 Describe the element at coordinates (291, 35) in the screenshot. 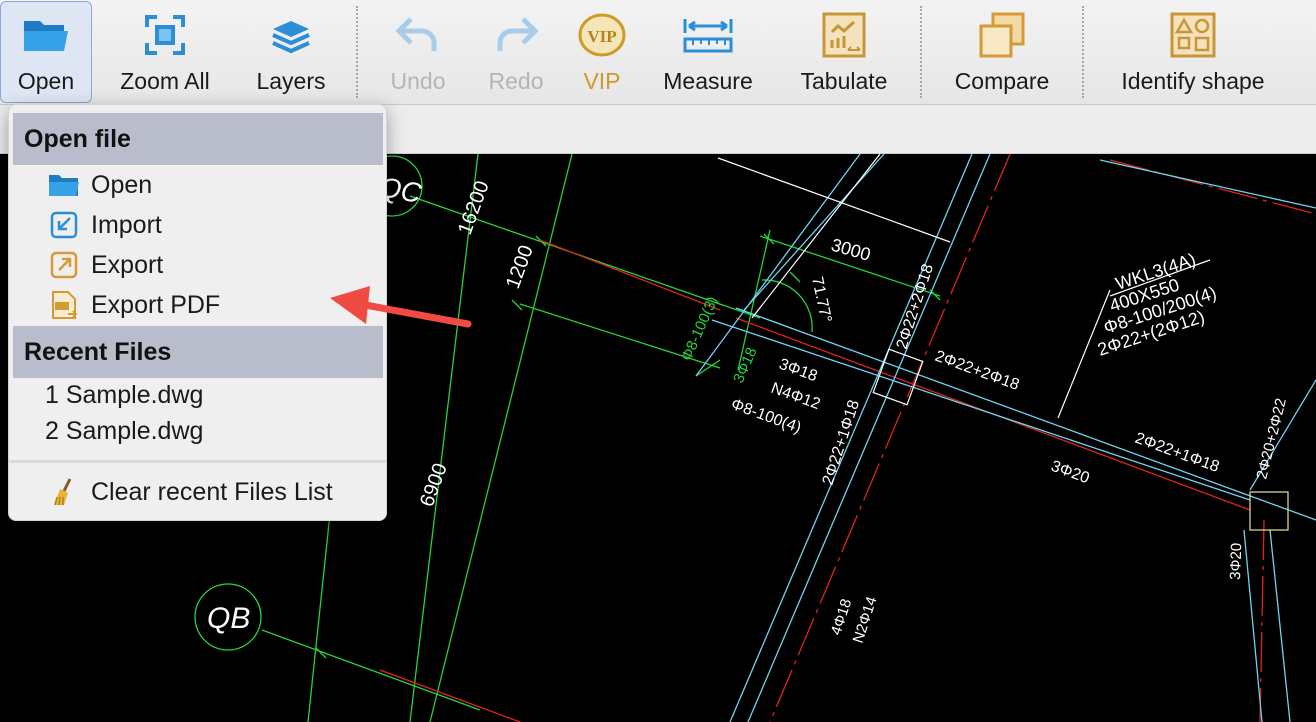

I see `layers-icon` at that location.